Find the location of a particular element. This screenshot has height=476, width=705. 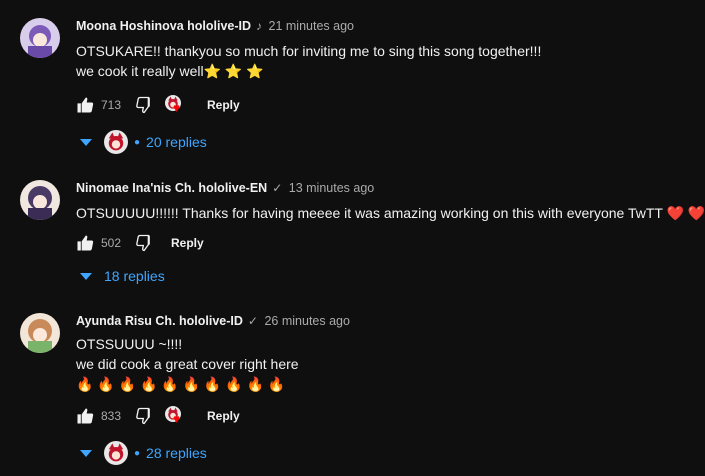

comment-toolbar: 502 Reply is located at coordinates (138, 243).